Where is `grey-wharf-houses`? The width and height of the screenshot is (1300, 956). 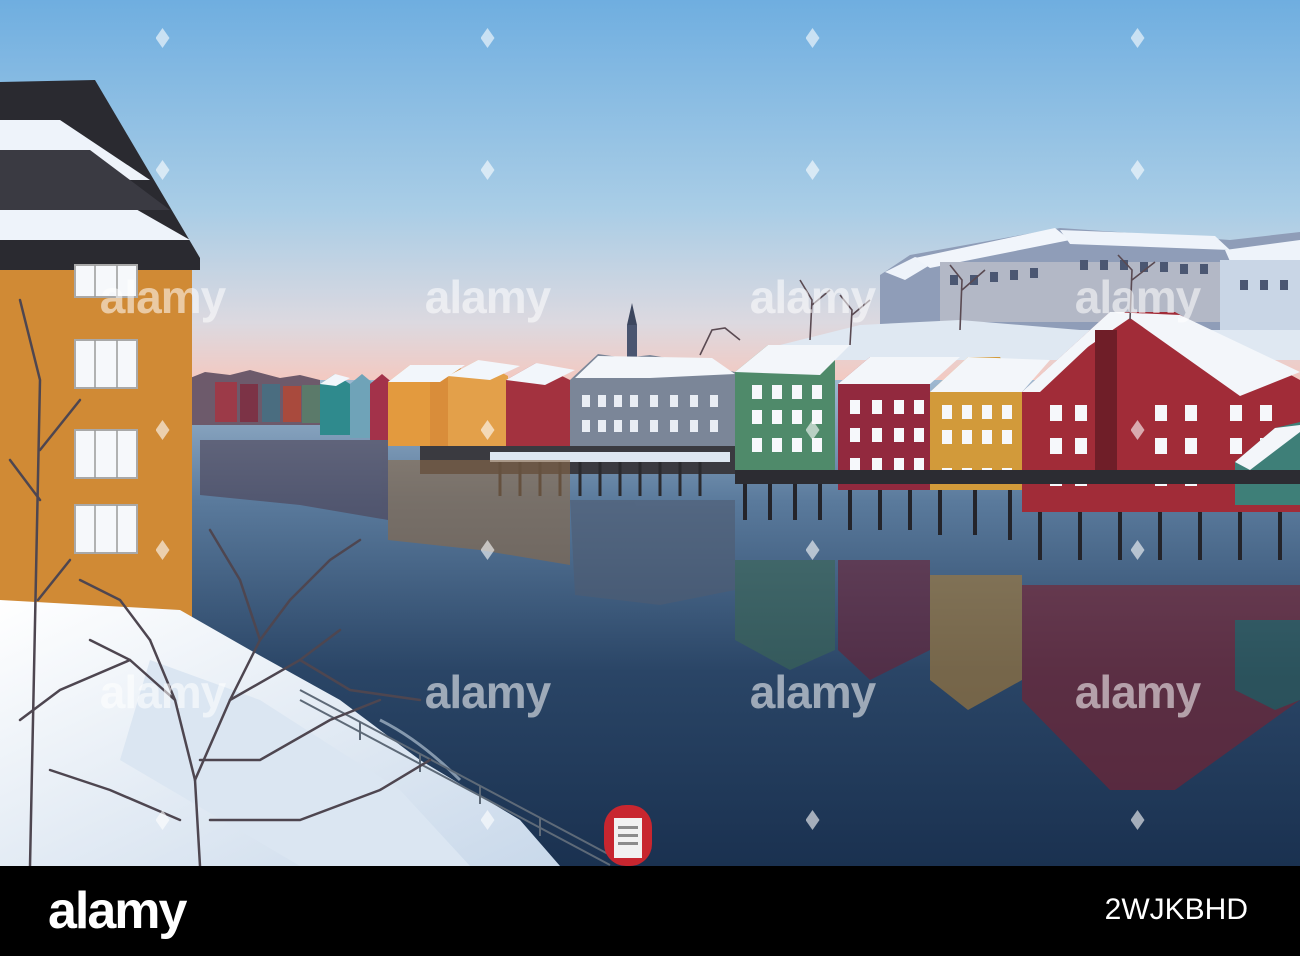 grey-wharf-houses is located at coordinates (652, 406).